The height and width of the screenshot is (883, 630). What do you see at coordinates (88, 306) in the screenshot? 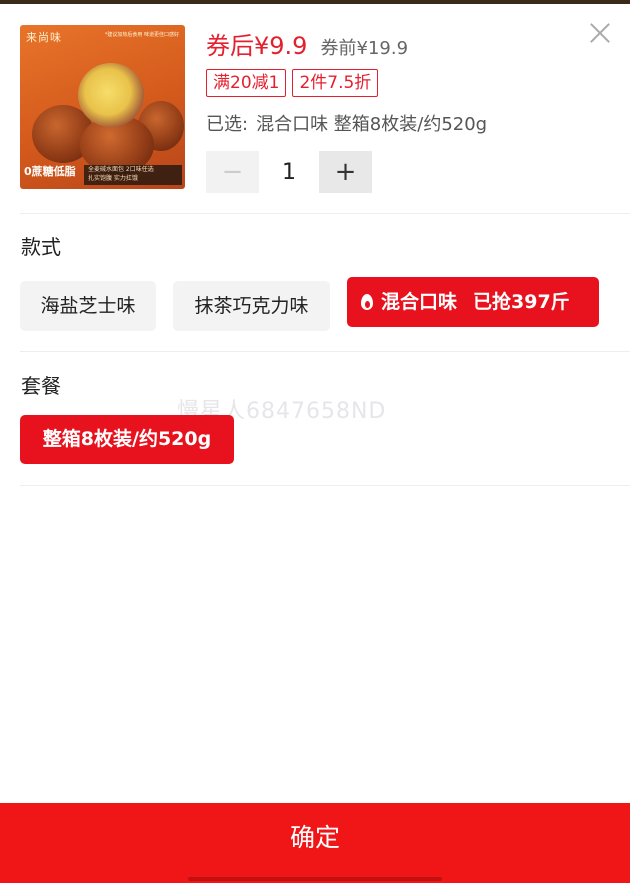
I see `style-option-sea-salt-cheese: 海盐芝士味` at bounding box center [88, 306].